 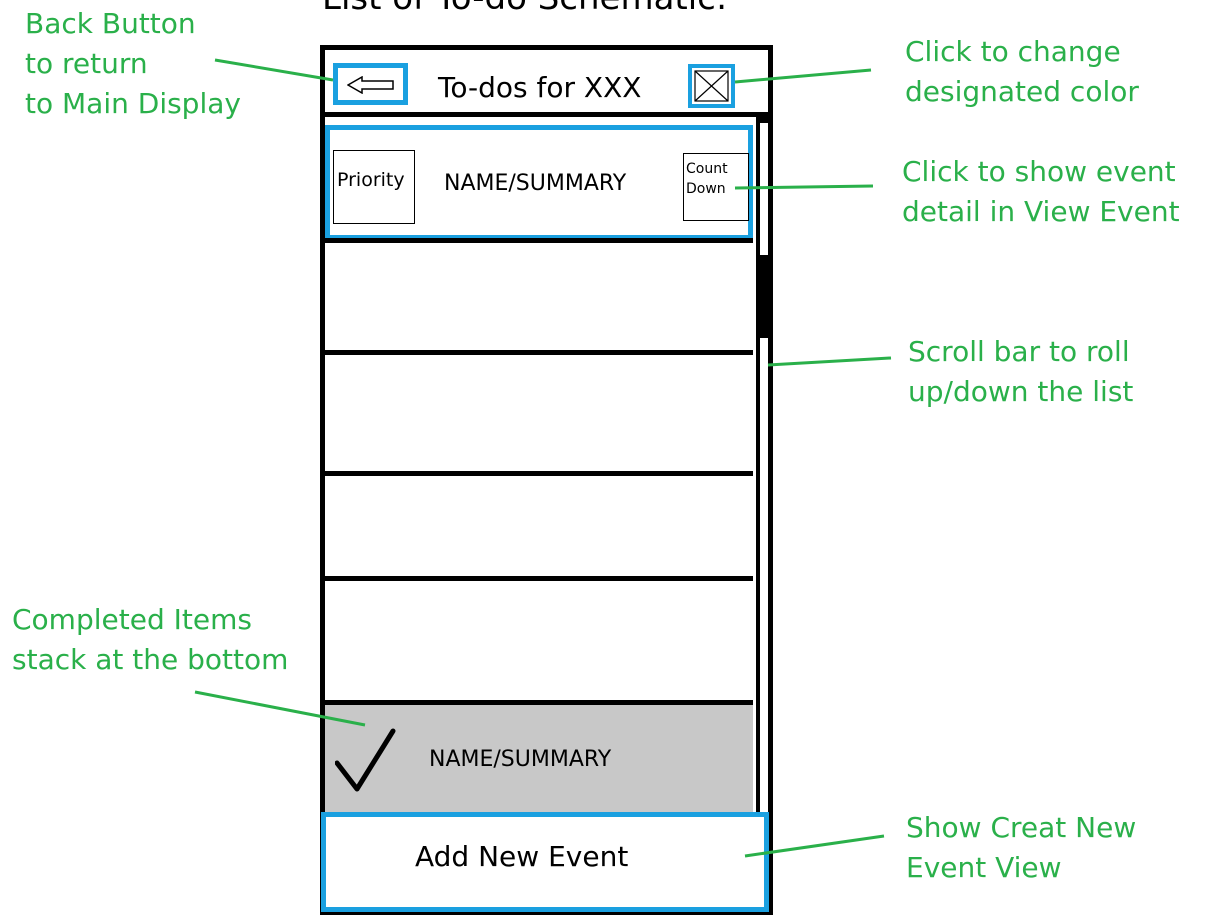 What do you see at coordinates (540, 87) in the screenshot?
I see `header-title: To-dos for XXX` at bounding box center [540, 87].